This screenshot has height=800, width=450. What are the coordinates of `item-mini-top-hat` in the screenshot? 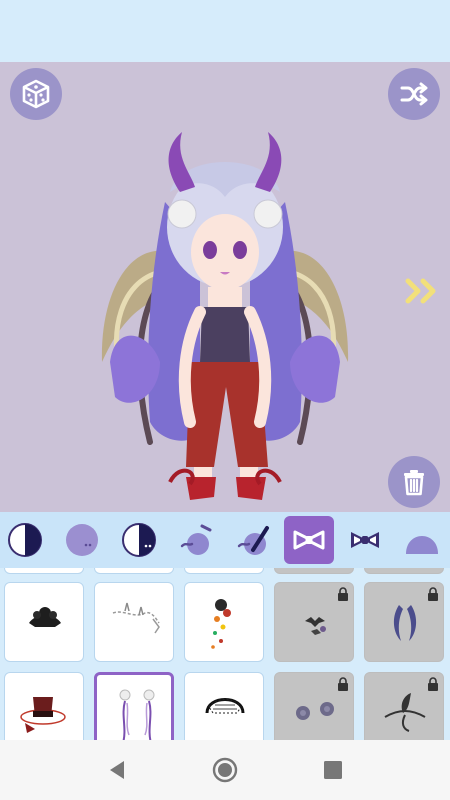 It's located at (44, 706).